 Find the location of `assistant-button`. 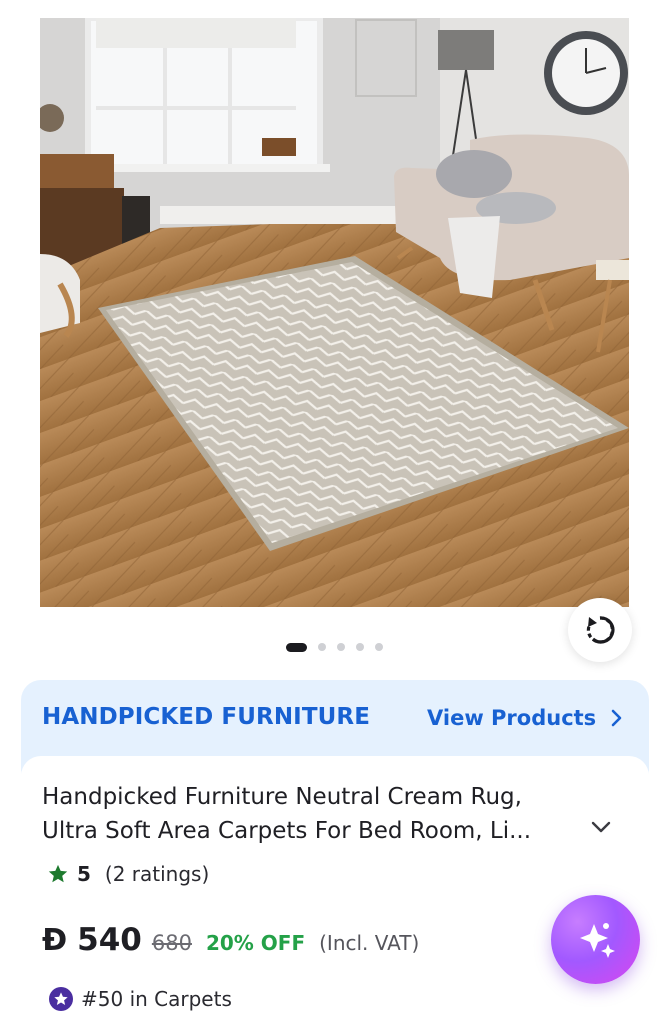

assistant-button is located at coordinates (595, 939).